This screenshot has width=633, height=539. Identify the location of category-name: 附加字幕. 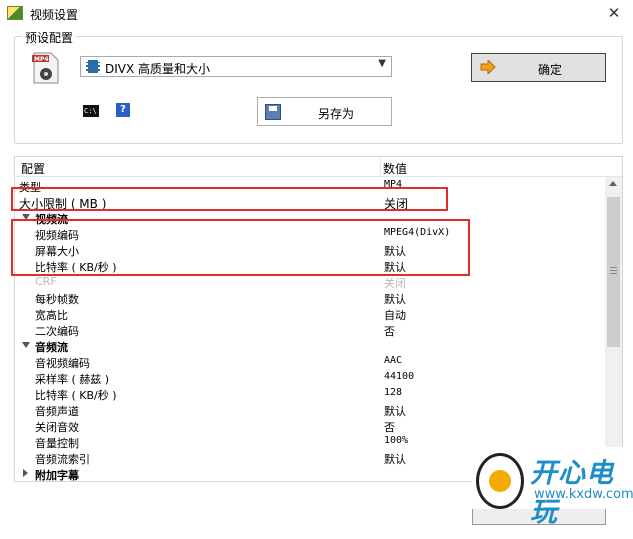
(57, 475).